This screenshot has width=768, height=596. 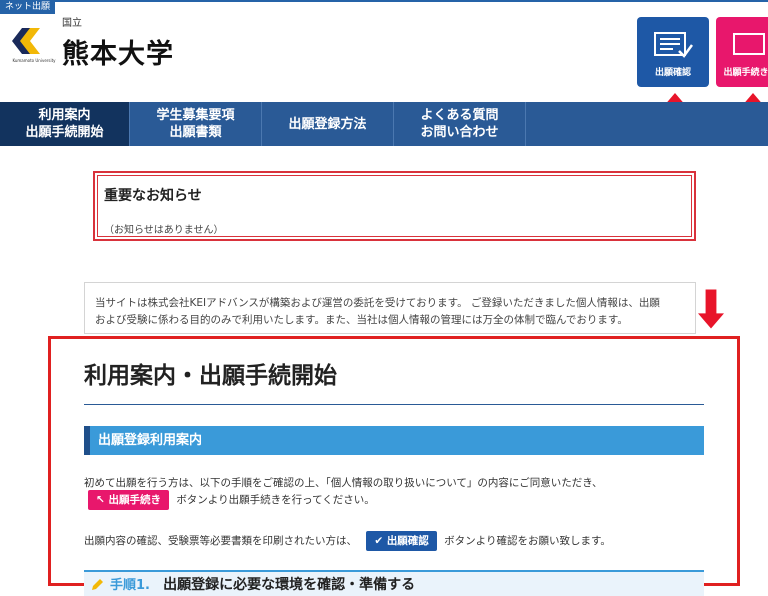 What do you see at coordinates (72, 23) in the screenshot?
I see `national-label: 国立` at bounding box center [72, 23].